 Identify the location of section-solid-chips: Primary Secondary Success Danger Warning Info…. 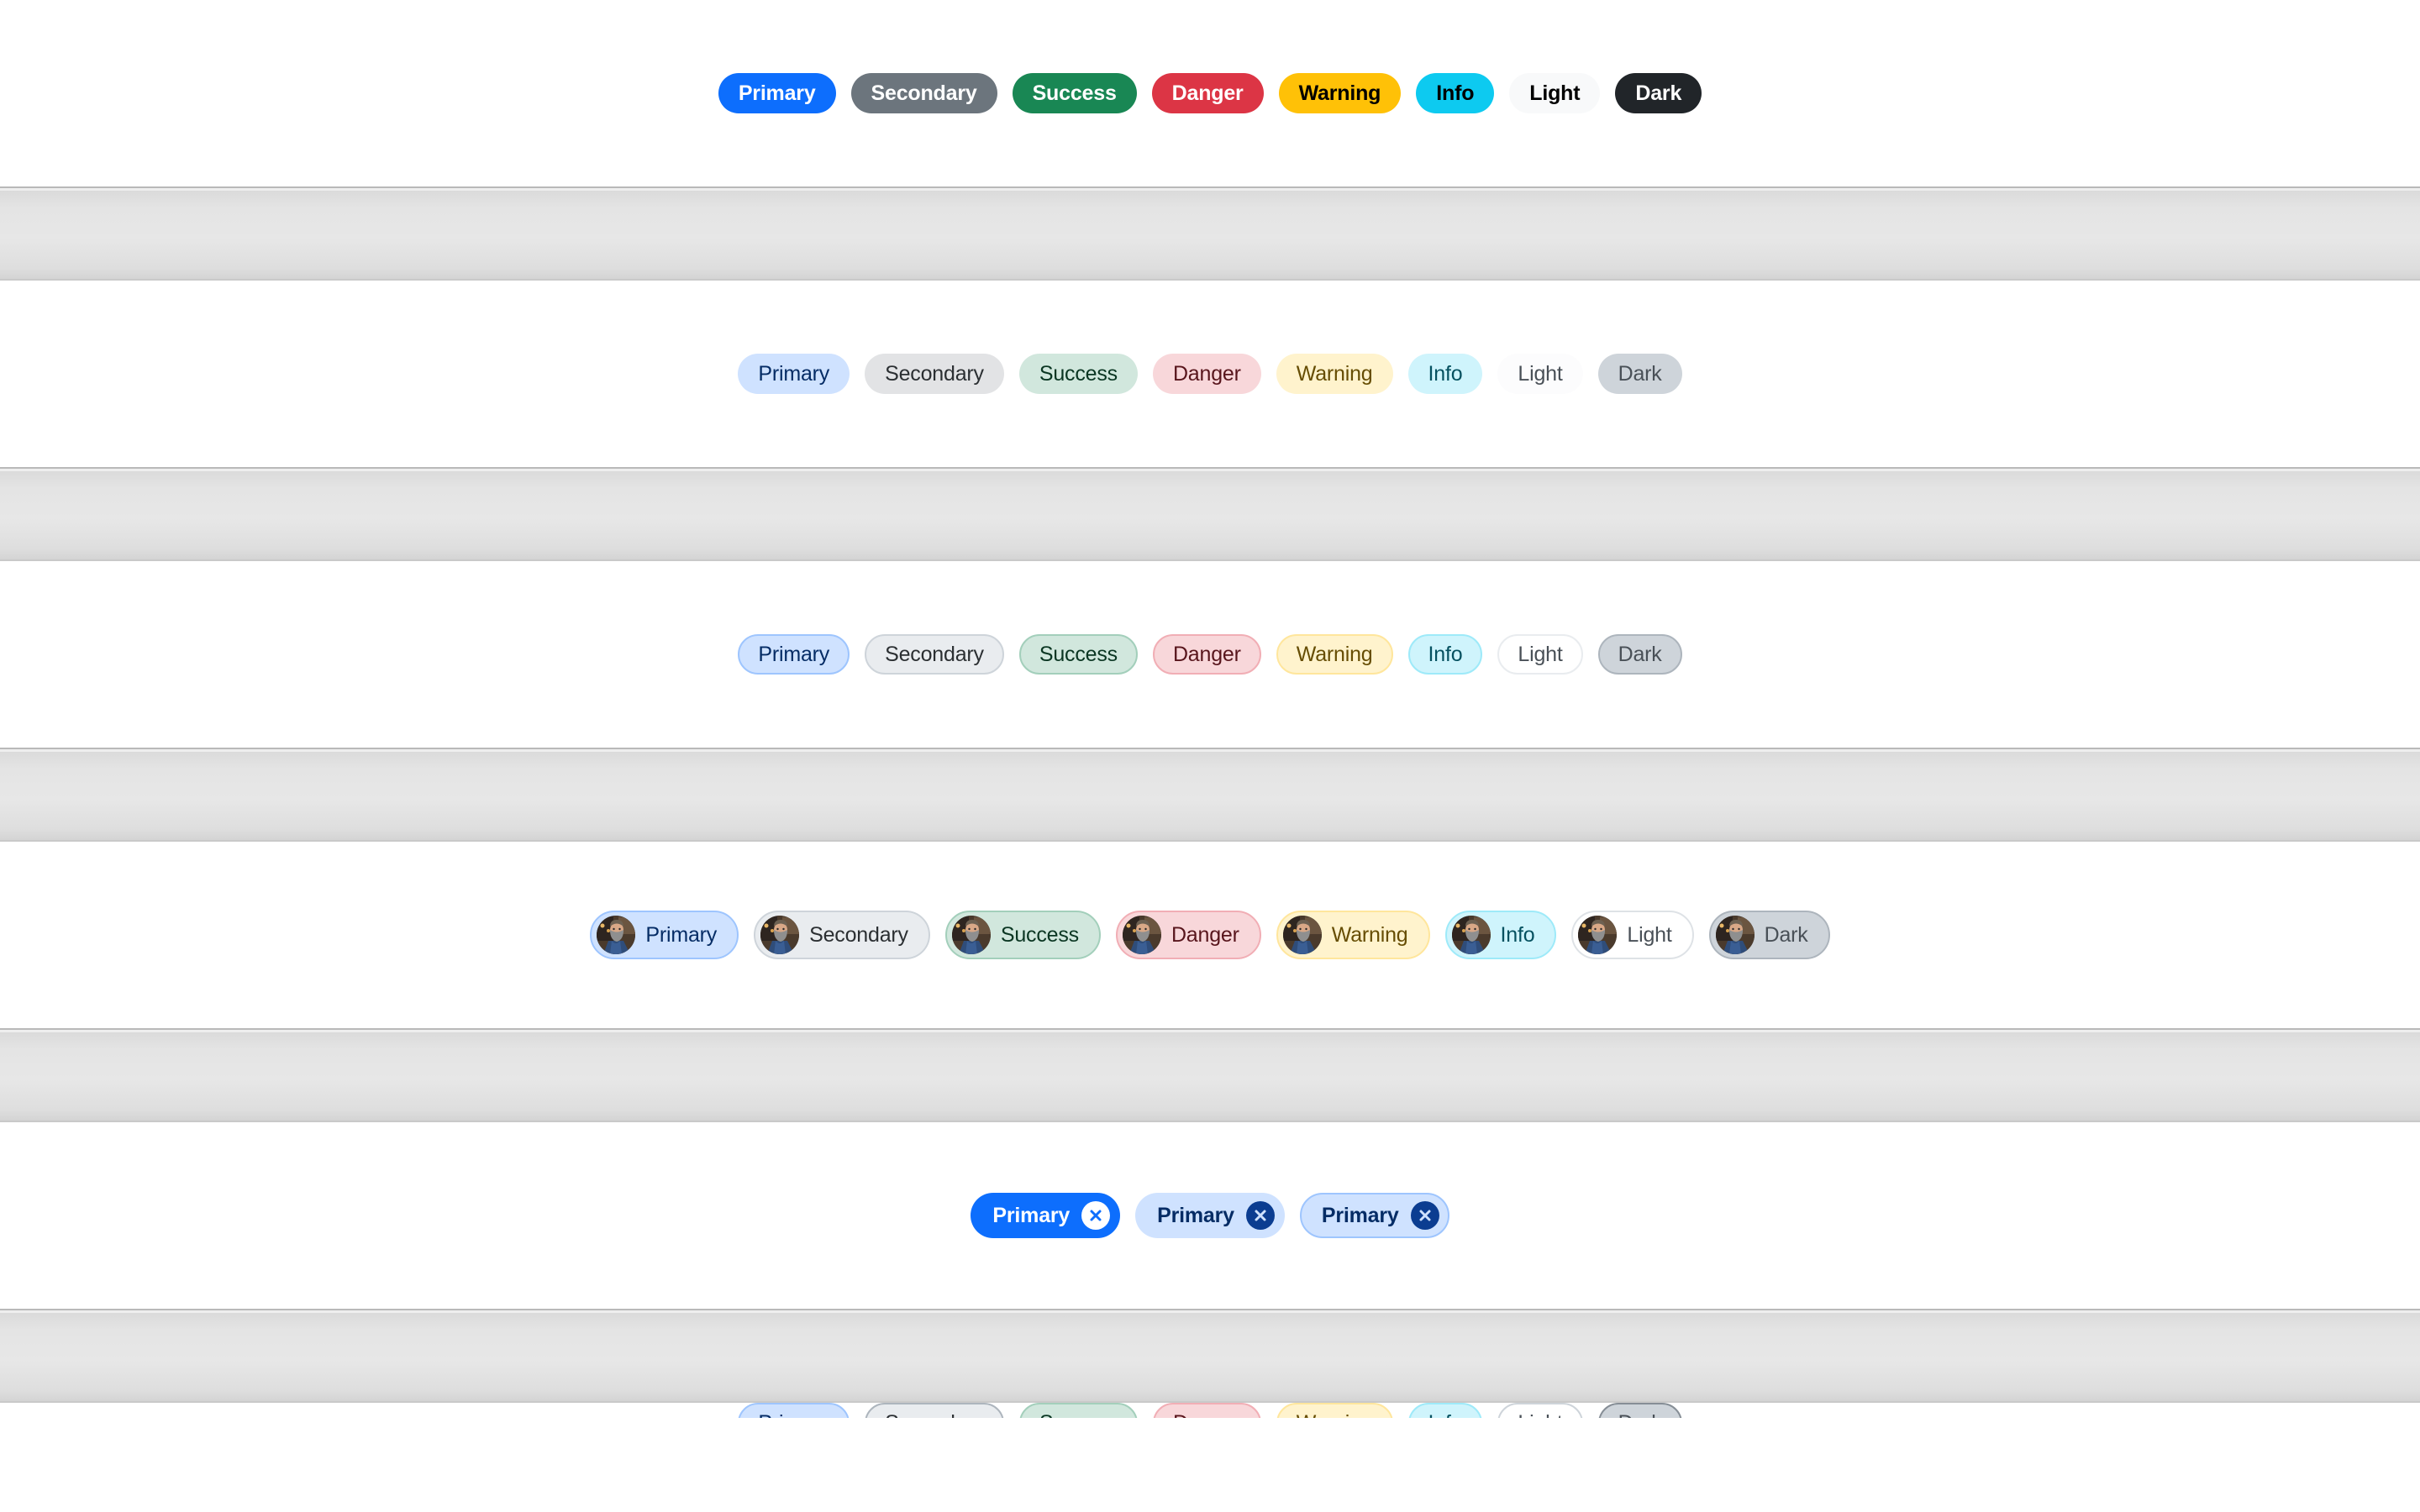
(1210, 93).